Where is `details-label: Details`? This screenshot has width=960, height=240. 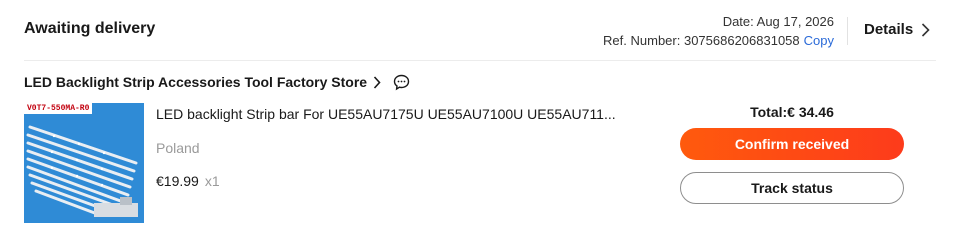
details-label: Details is located at coordinates (889, 29).